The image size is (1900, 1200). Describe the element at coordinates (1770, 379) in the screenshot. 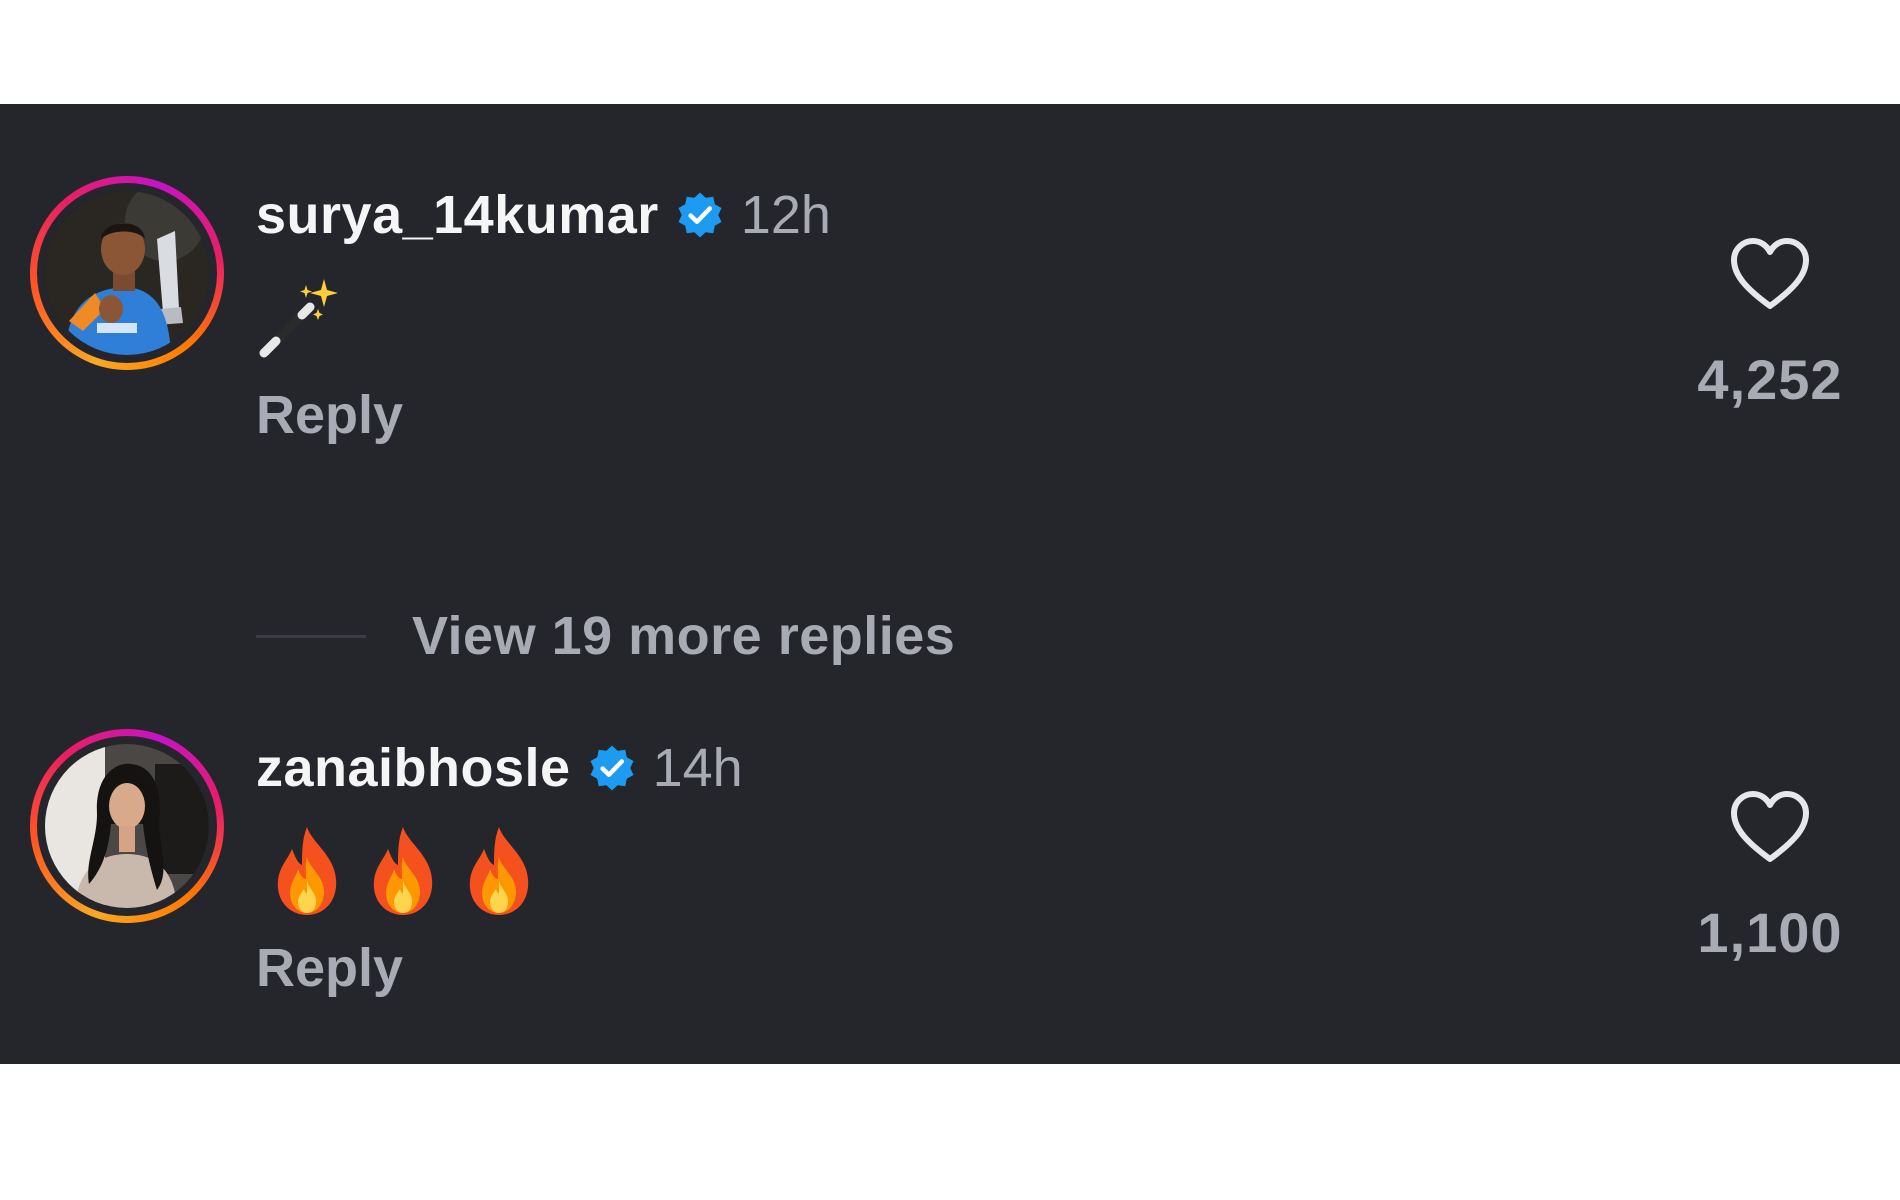

I see `like-count: 4,252` at that location.